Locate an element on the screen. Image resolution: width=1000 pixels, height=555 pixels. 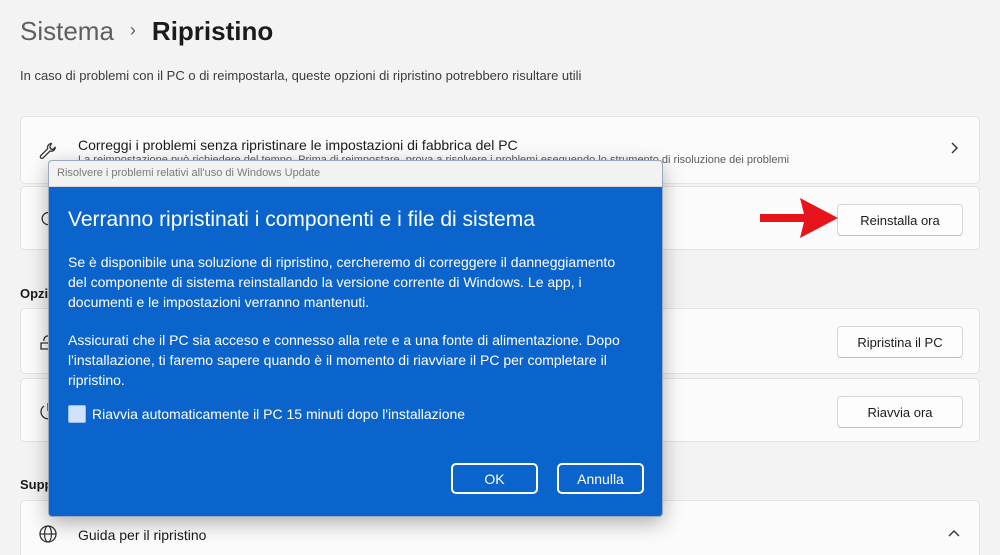
breadcrumb-parent: Sistema is located at coordinates (67, 31).